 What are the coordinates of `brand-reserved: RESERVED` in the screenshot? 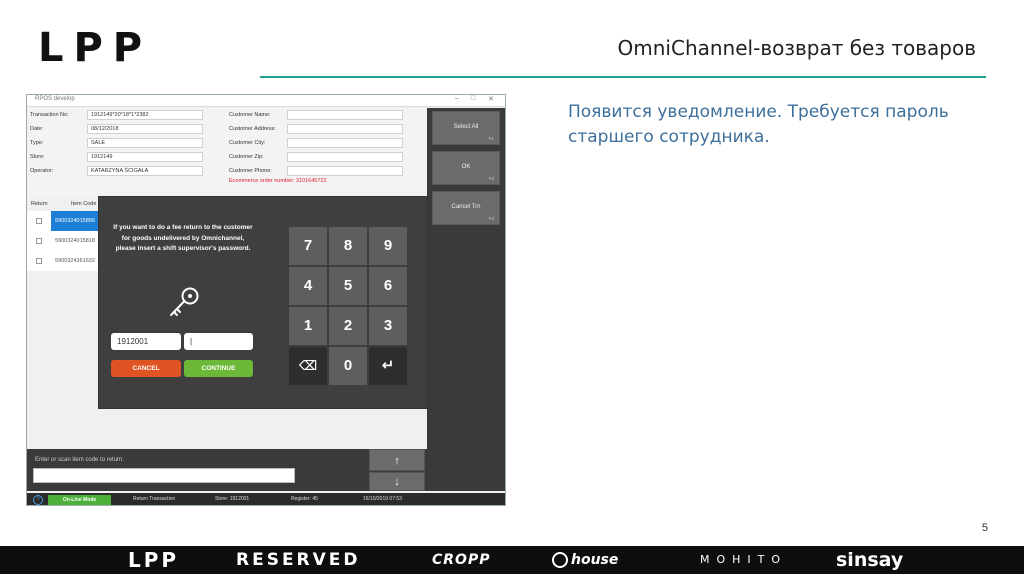 It's located at (298, 560).